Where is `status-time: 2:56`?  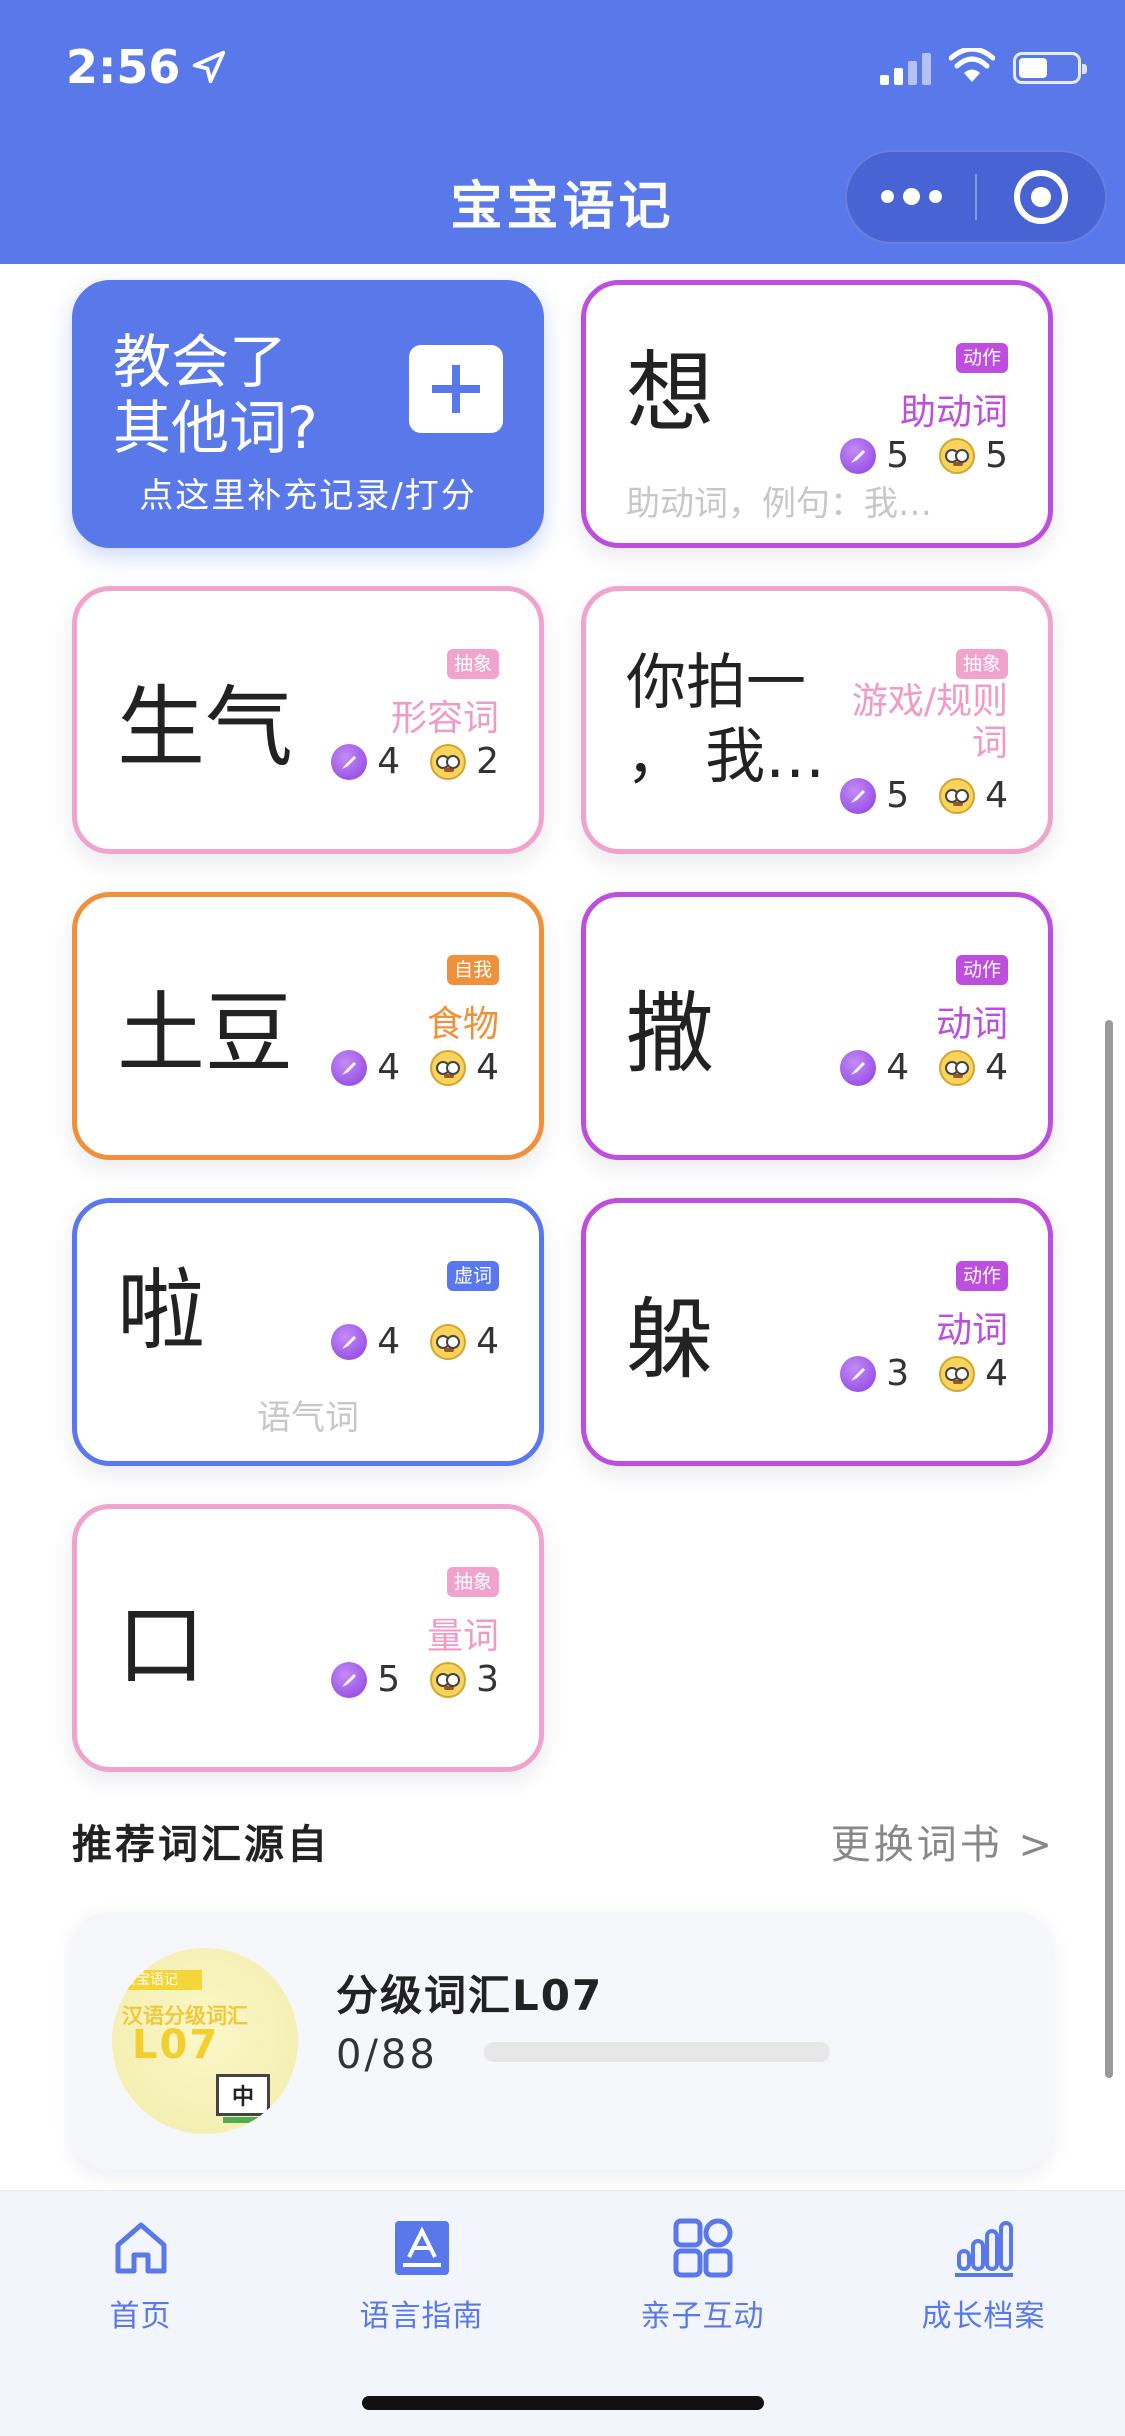
status-time: 2:56 is located at coordinates (147, 67).